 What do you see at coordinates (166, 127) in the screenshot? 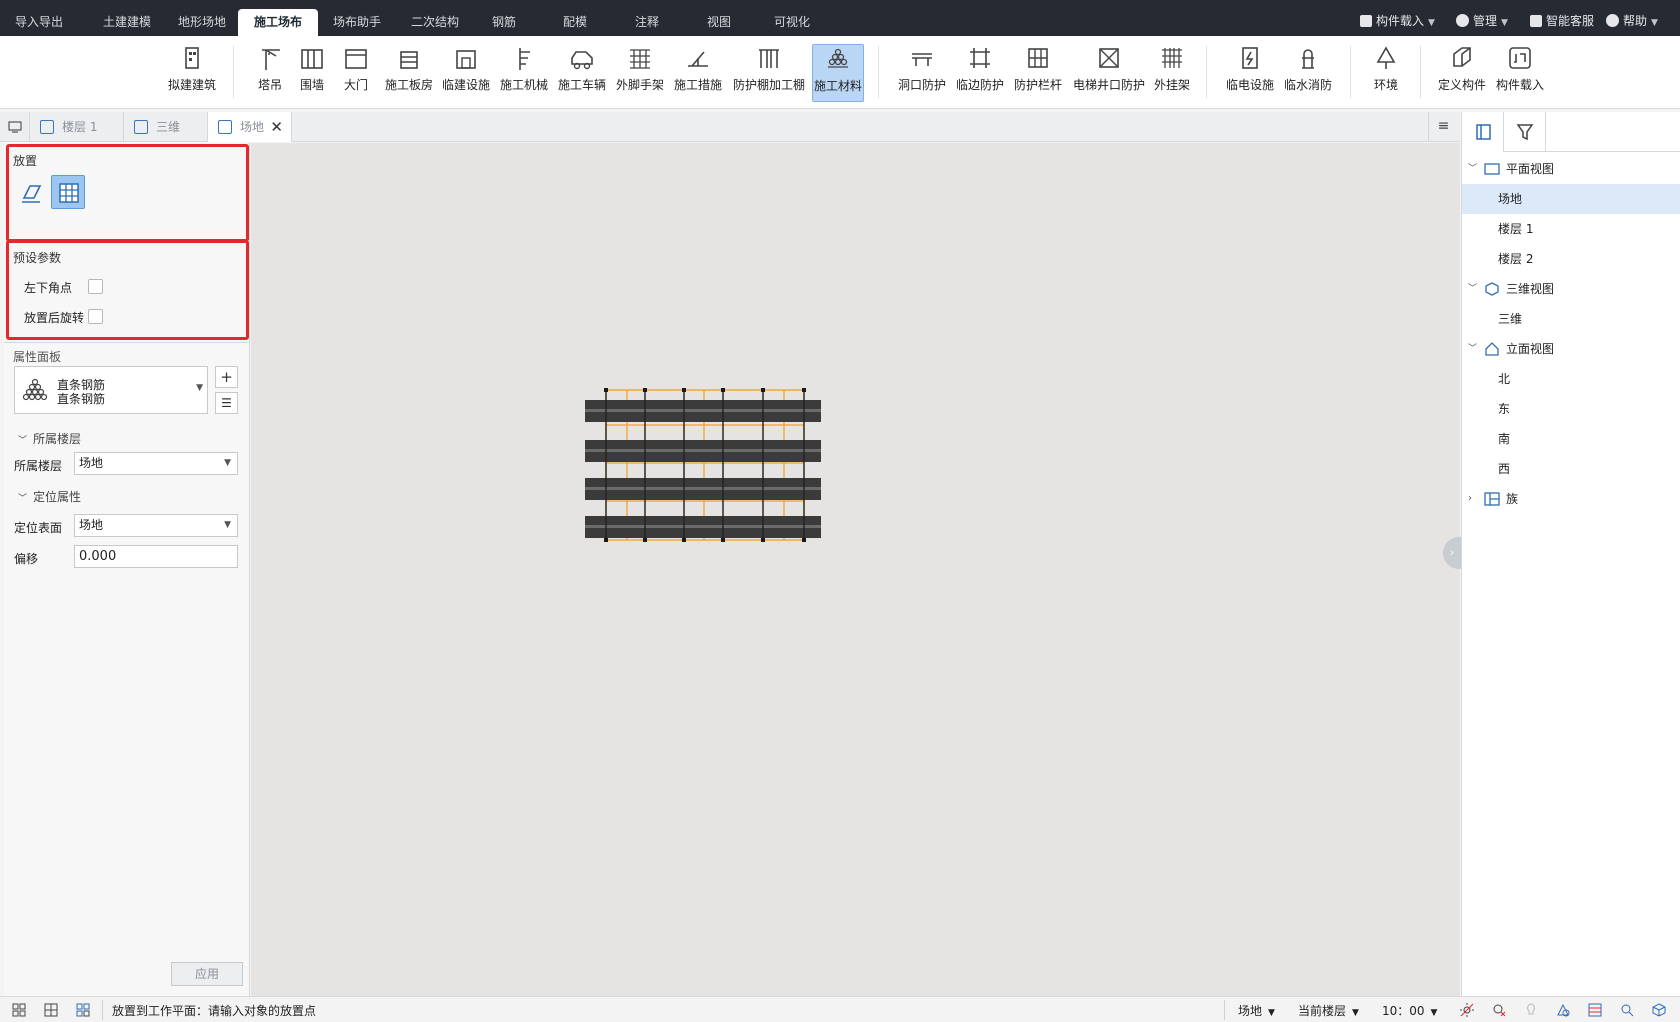
I see `tab-3d: 三维` at bounding box center [166, 127].